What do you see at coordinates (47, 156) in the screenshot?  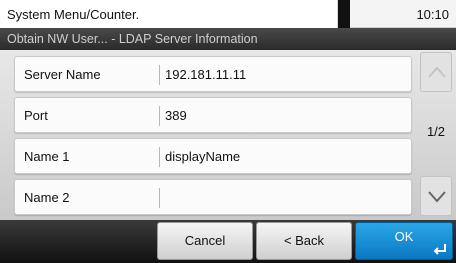 I see `row-label: Name 1` at bounding box center [47, 156].